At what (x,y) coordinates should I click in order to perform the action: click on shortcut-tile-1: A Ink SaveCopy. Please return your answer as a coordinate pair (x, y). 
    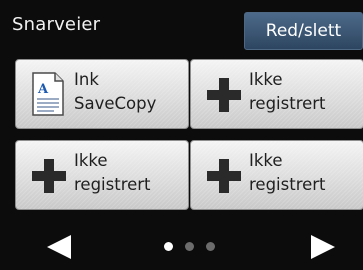
    Looking at the image, I should click on (102, 94).